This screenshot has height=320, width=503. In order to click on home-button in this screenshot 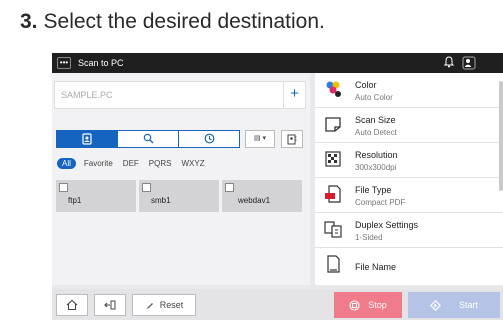, I will do `click(72, 305)`.